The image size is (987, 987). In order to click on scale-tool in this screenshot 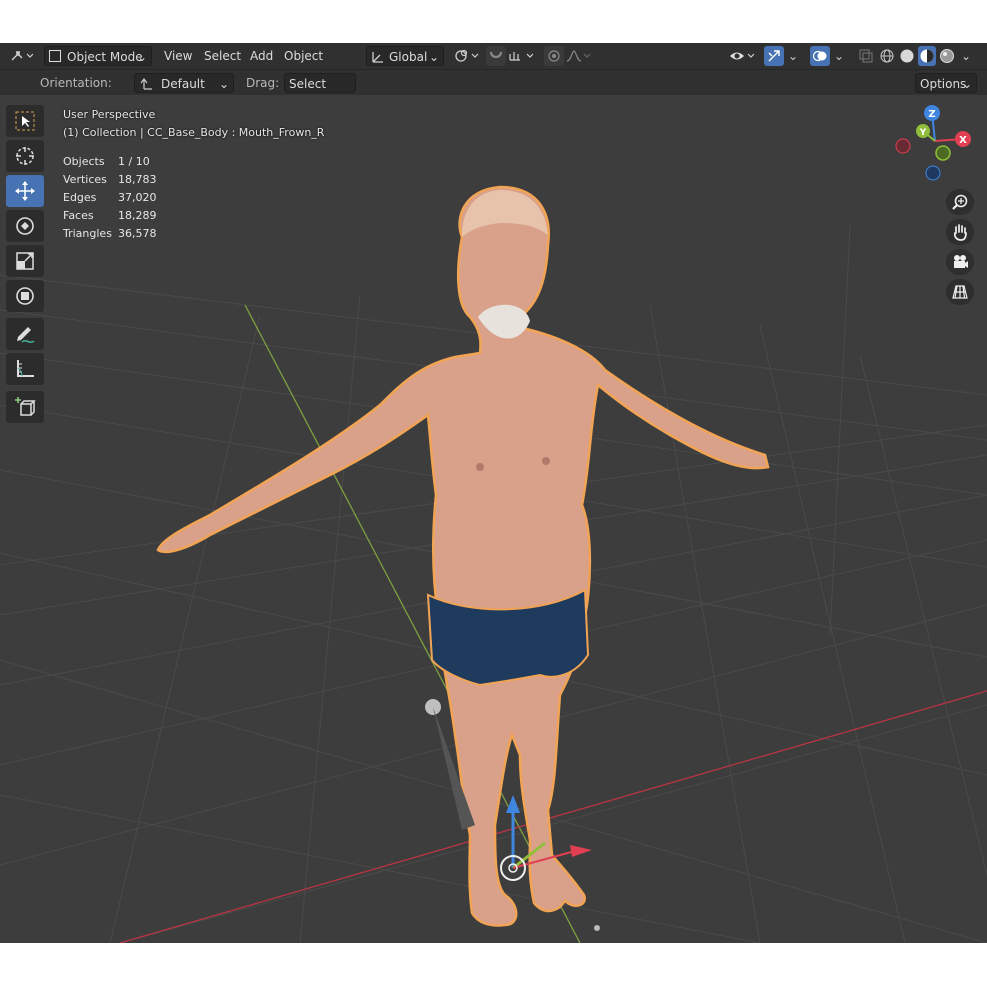, I will do `click(25, 261)`.